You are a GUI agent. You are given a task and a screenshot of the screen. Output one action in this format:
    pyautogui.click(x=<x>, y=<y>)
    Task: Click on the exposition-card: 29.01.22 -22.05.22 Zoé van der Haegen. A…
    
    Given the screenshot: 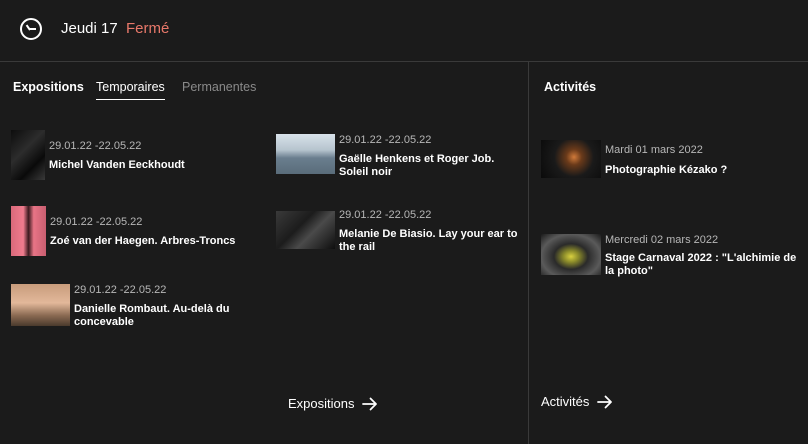 What is the action you would take?
    pyautogui.click(x=136, y=230)
    